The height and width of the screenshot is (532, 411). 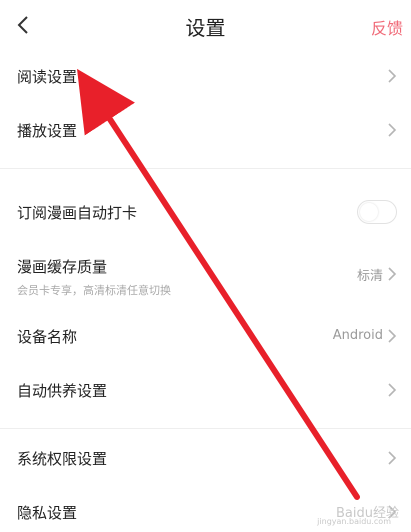 What do you see at coordinates (357, 335) in the screenshot?
I see `row-value: Android` at bounding box center [357, 335].